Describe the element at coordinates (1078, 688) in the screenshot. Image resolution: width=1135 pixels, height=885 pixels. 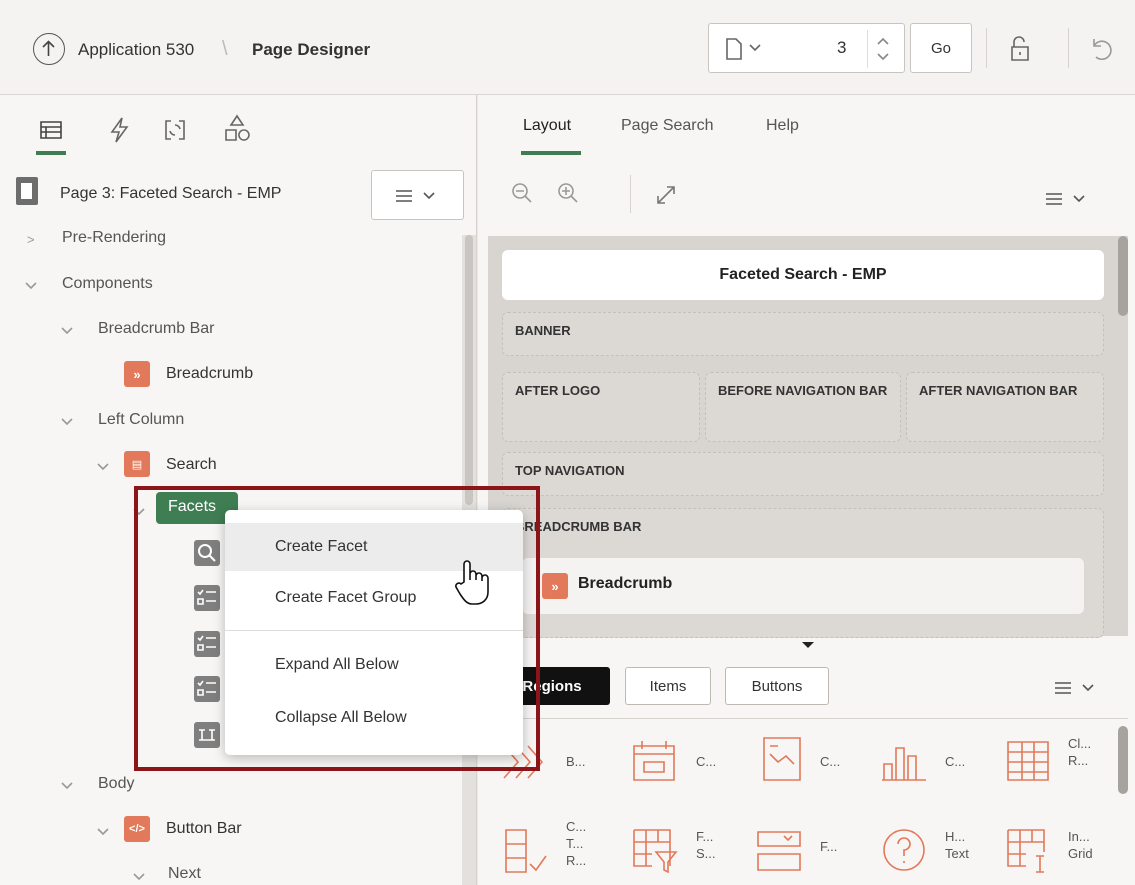
I see `gallery-menu-icon` at that location.